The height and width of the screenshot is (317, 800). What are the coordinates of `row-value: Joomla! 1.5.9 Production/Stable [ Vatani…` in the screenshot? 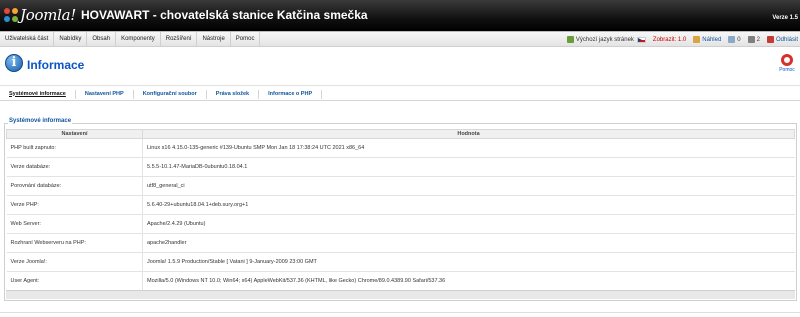 It's located at (468, 262).